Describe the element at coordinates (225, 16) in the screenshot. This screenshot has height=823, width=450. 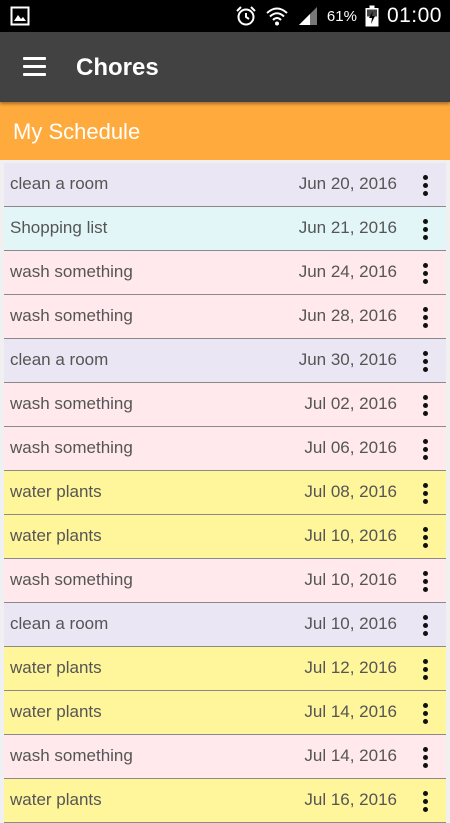
I see `status-bar: 61% 01:00` at that location.